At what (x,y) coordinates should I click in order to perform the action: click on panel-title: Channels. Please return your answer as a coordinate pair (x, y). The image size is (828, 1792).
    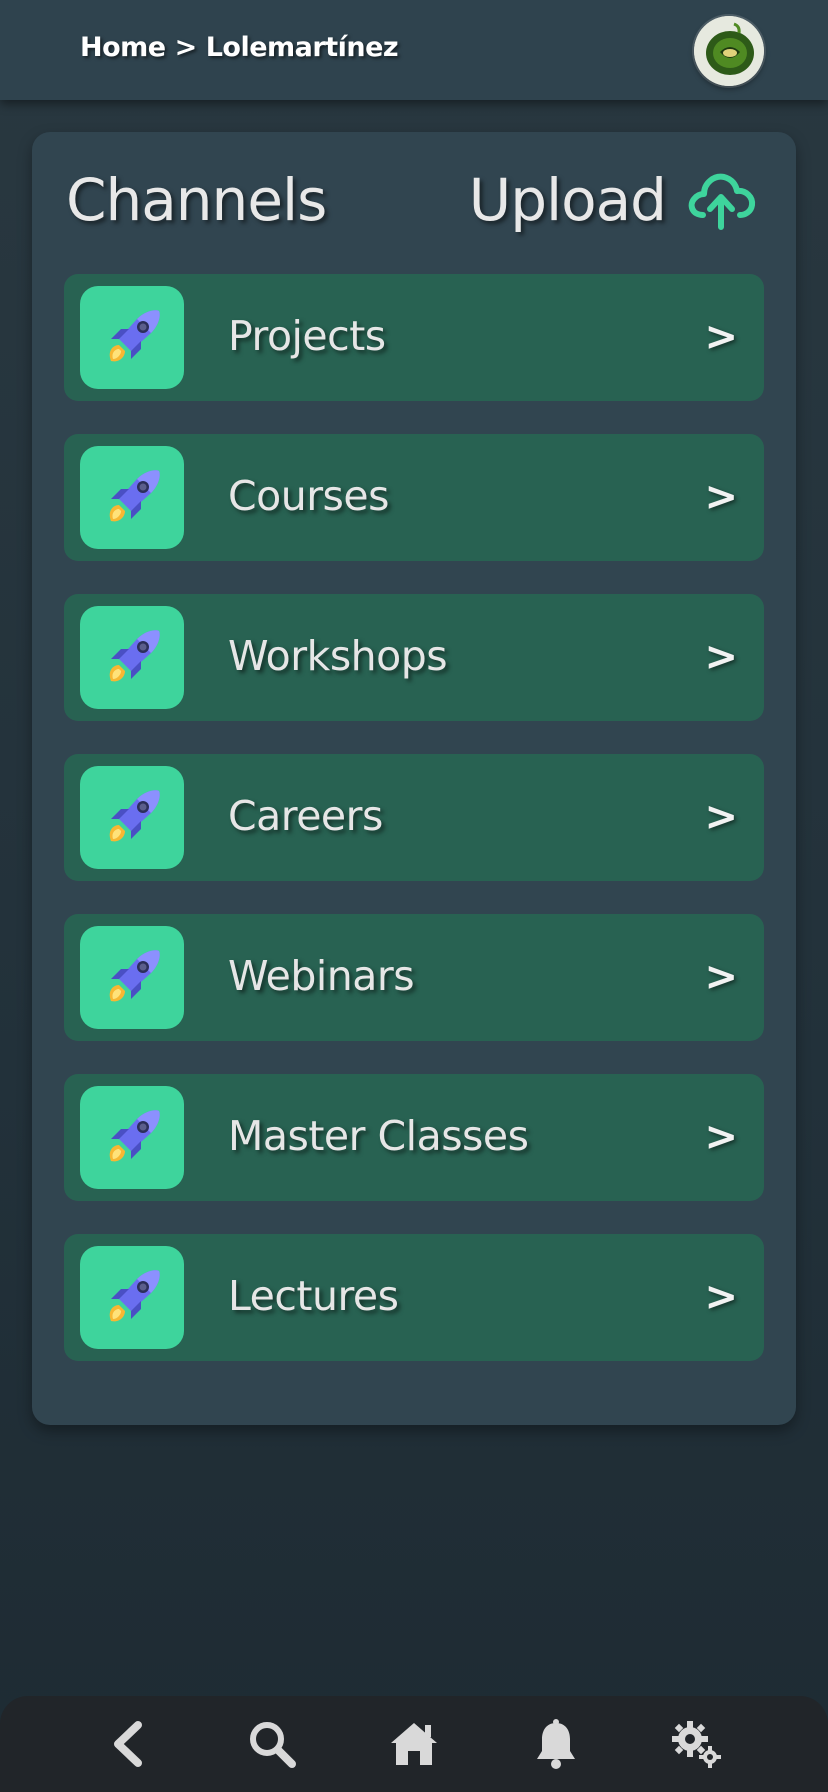
    Looking at the image, I should click on (196, 200).